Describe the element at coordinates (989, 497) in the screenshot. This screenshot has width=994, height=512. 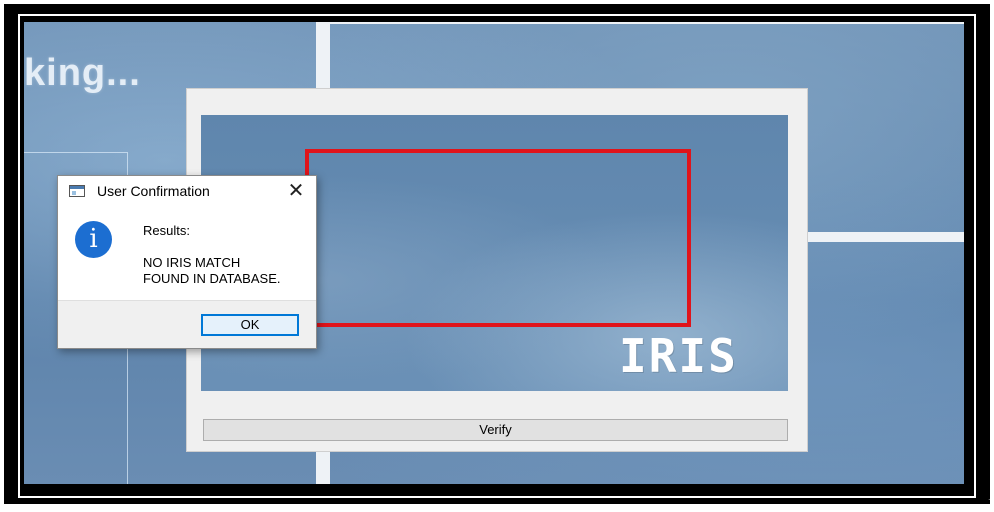
I see `trailing-mark: .` at that location.